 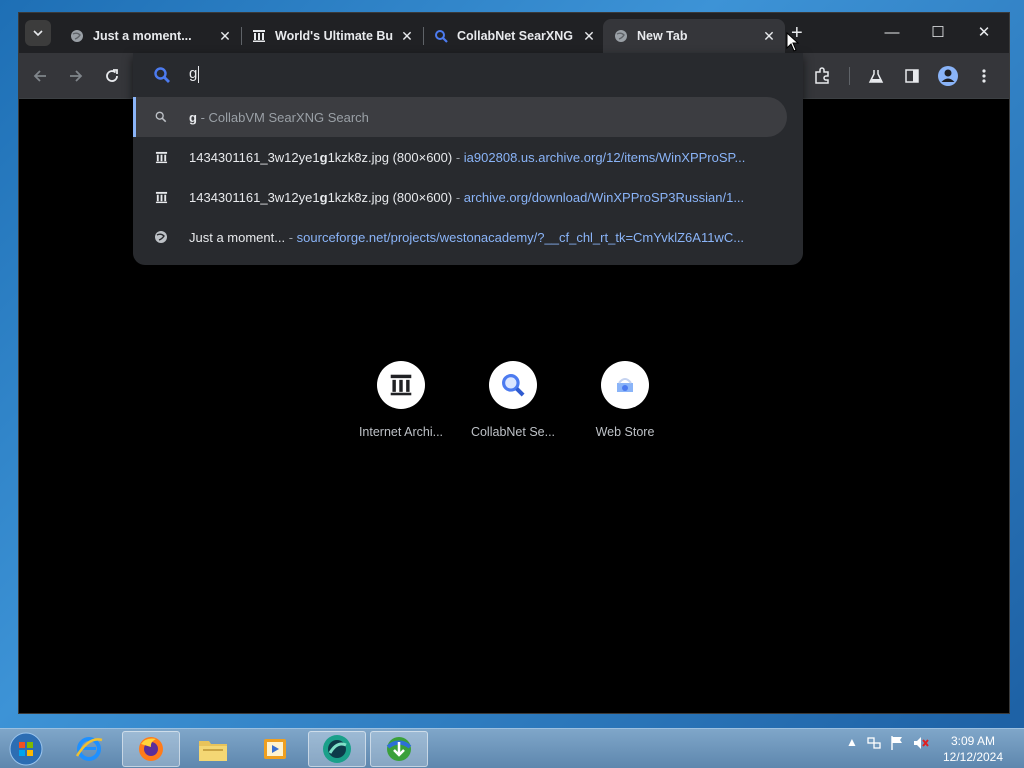 I want to click on arrow-left-icon, so click(x=39, y=76).